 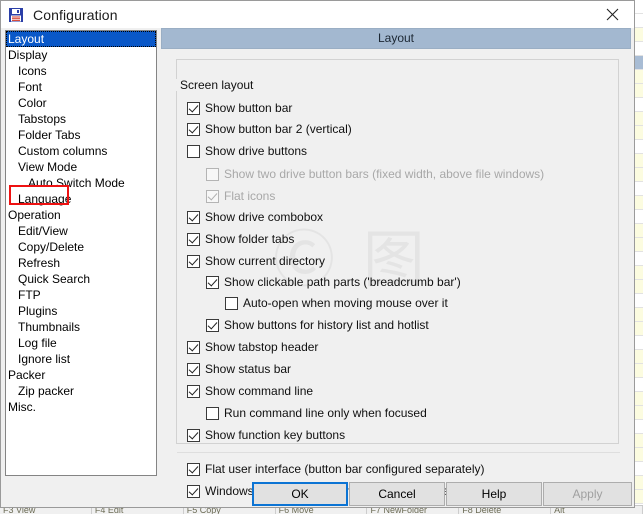 I want to click on sidebar-item-custom-columns: Custom columns, so click(x=81, y=151).